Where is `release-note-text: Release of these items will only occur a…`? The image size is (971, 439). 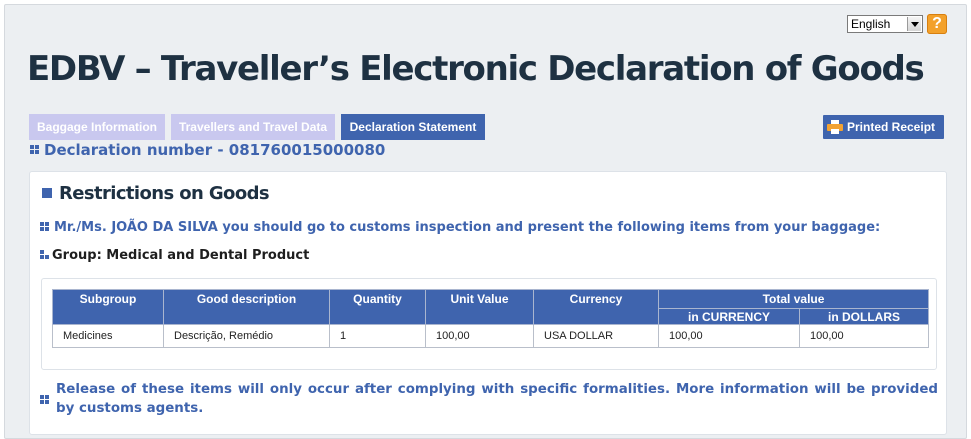
release-note-text: Release of these items will only occur a… is located at coordinates (497, 399).